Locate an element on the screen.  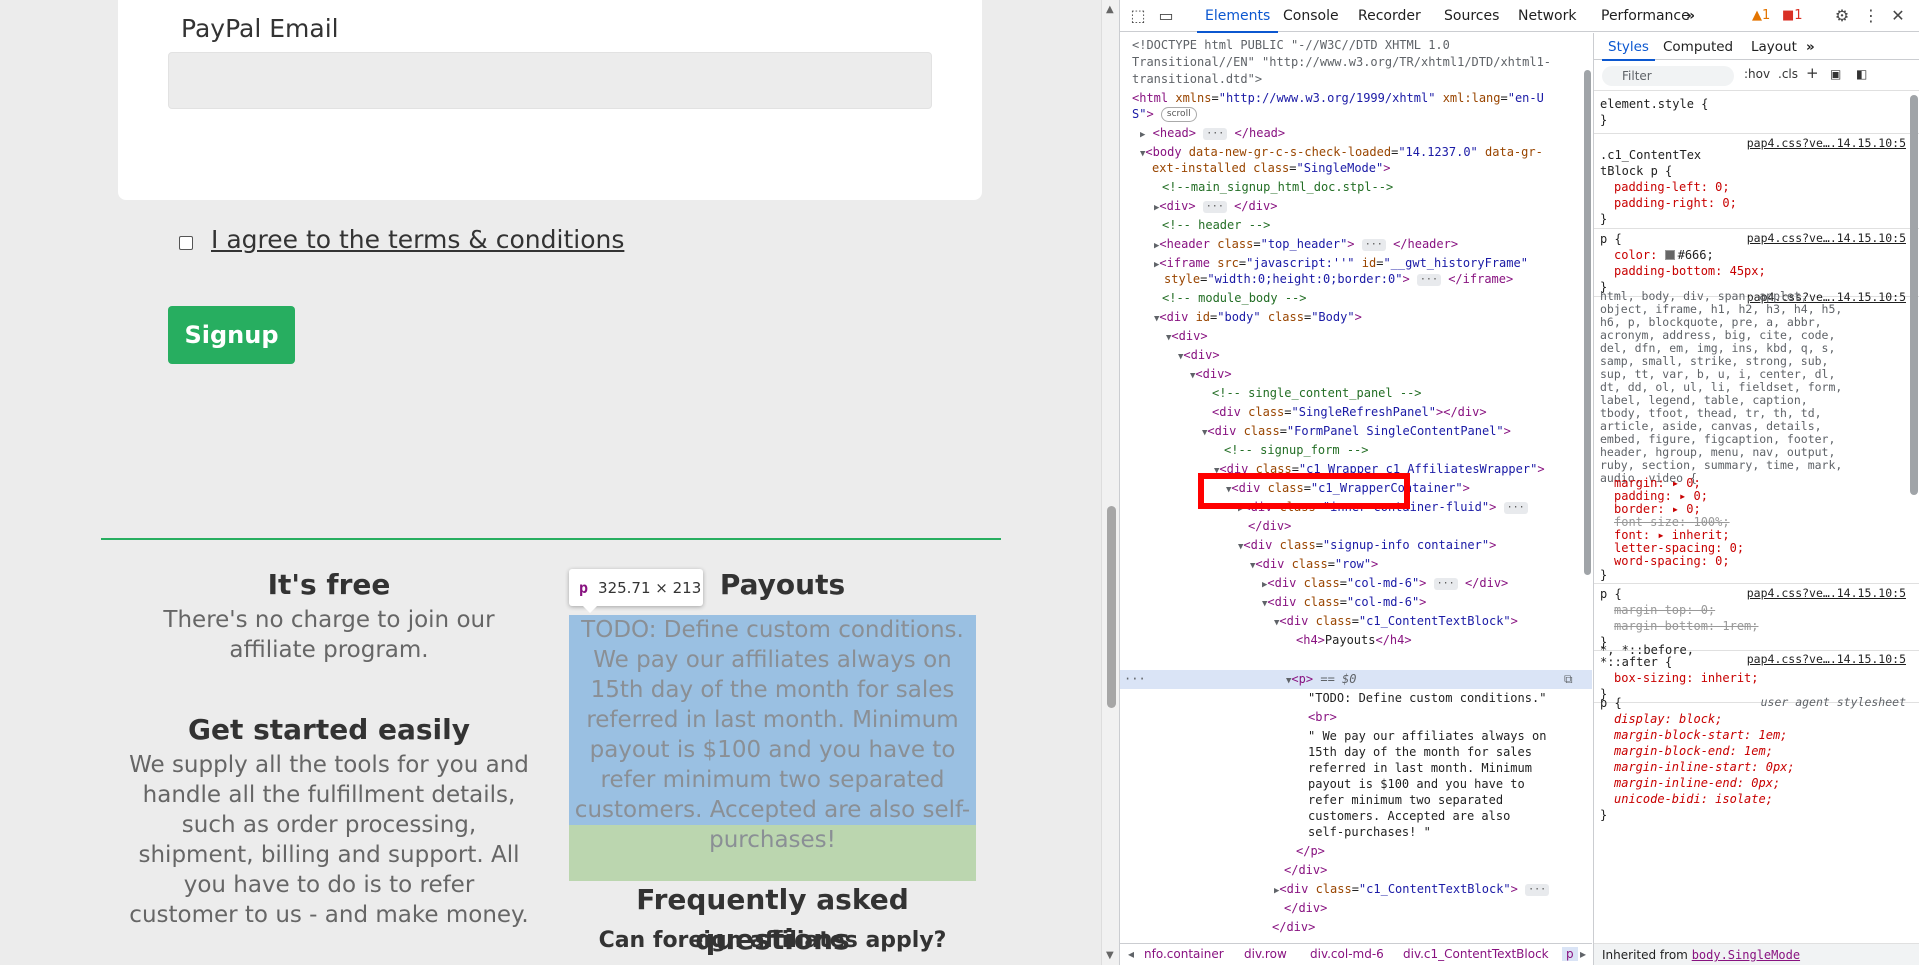
style-prop: word-spacing: 0; is located at coordinates (1672, 561).